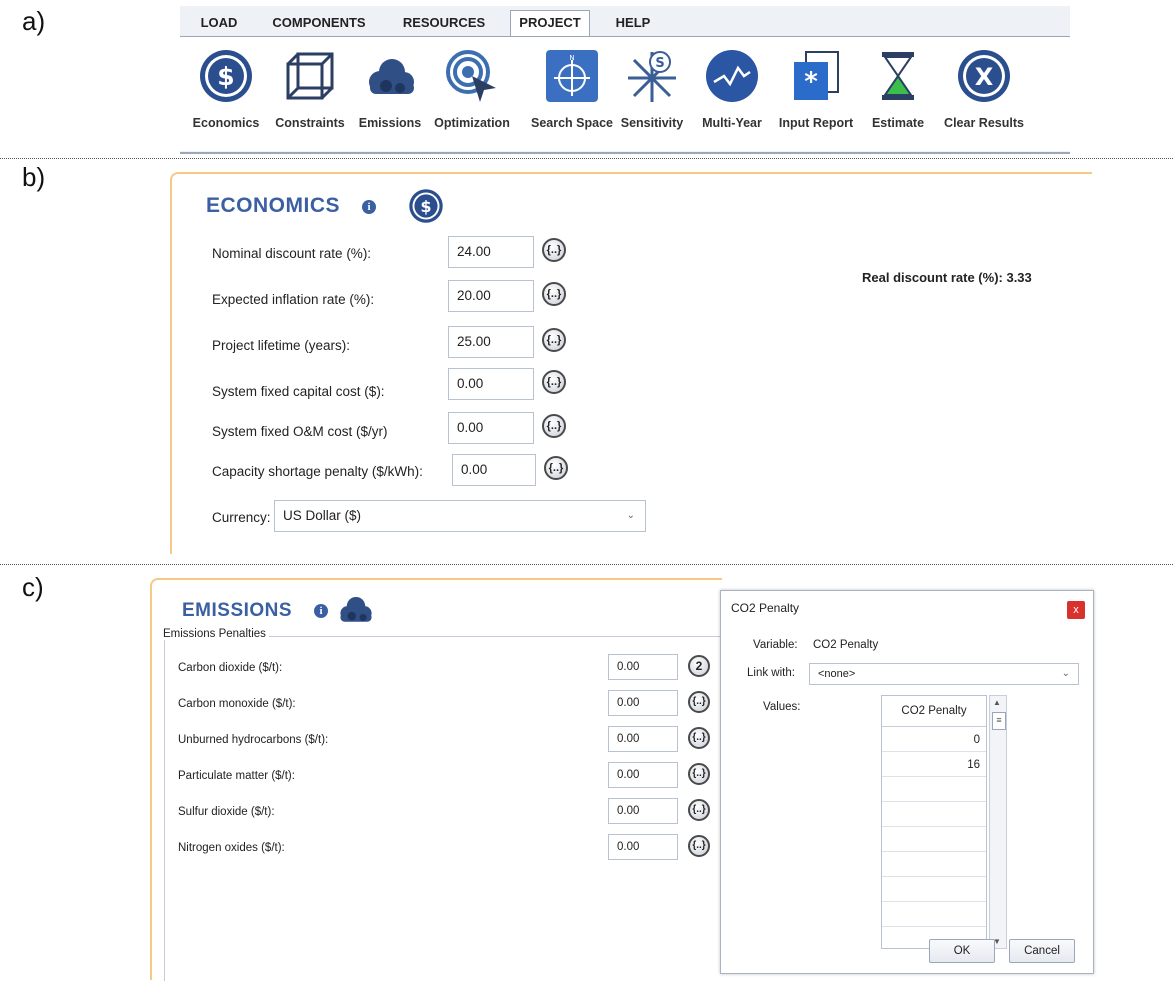 The width and height of the screenshot is (1173, 981). What do you see at coordinates (219, 23) in the screenshot?
I see `tab-load: LOAD` at bounding box center [219, 23].